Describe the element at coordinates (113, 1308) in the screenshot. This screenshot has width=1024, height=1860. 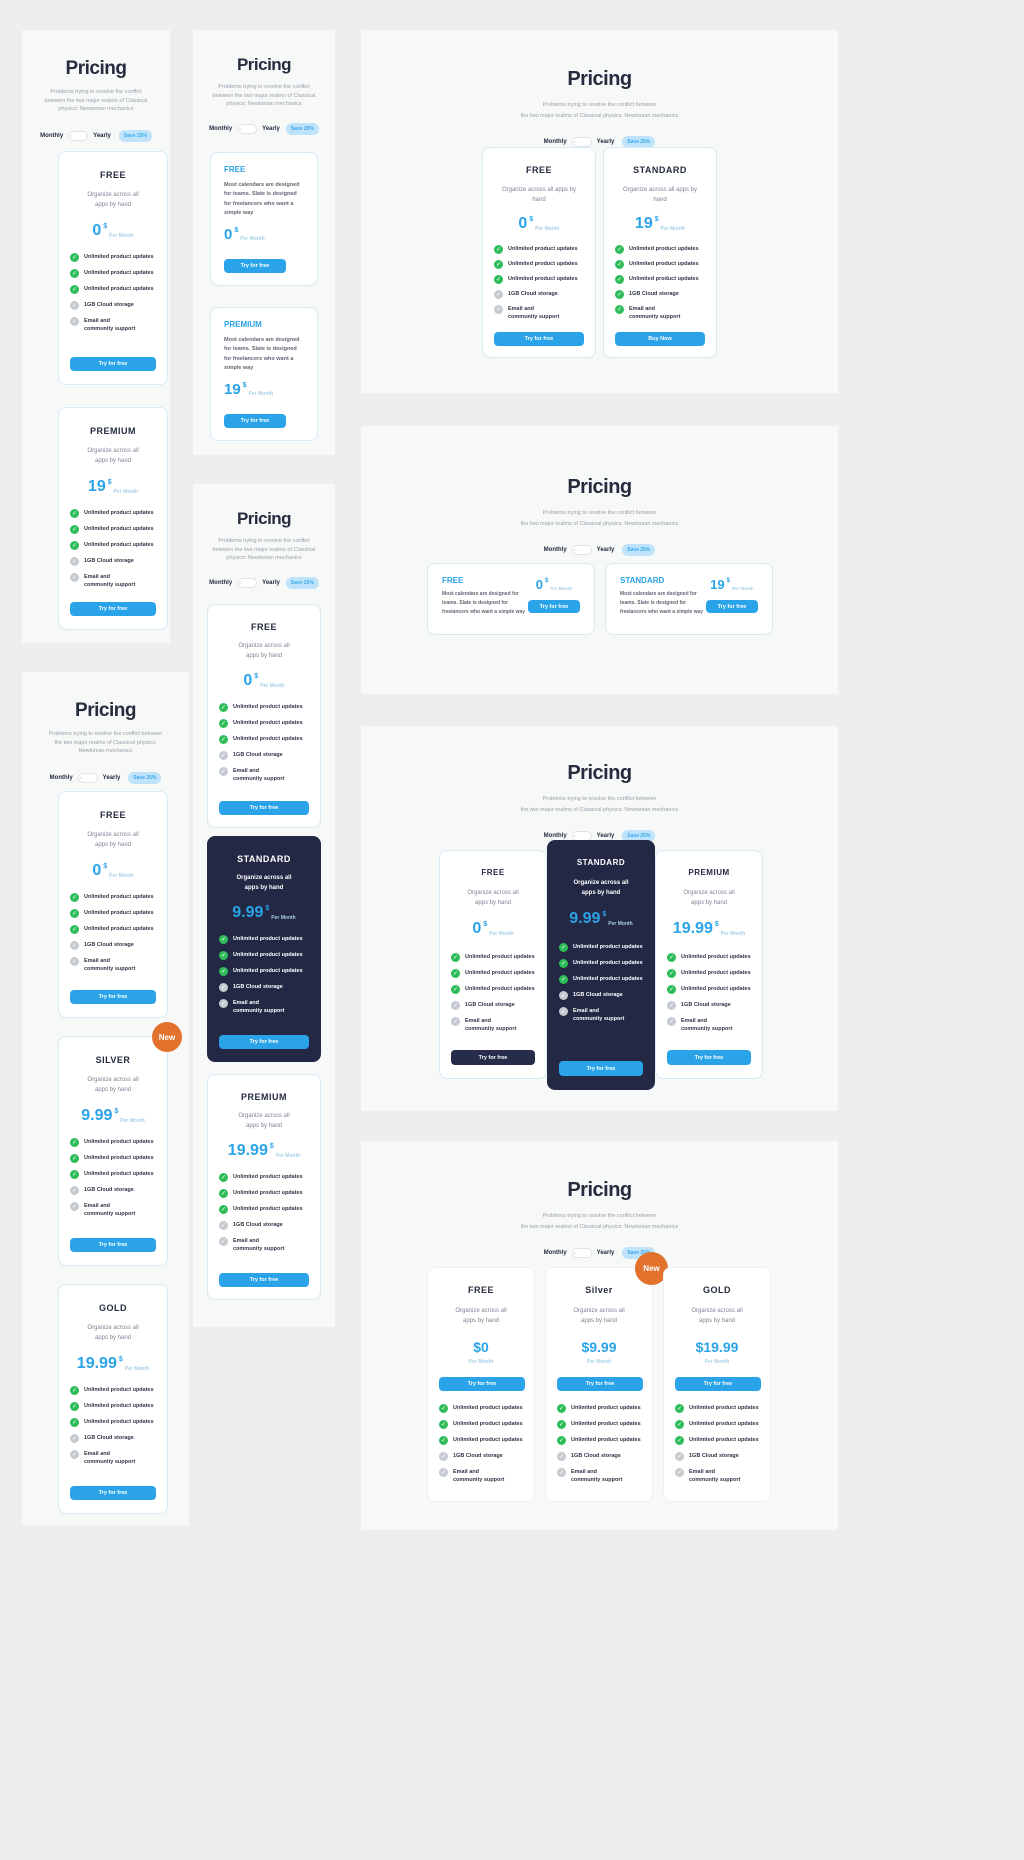
I see `plan-name: GOLD` at that location.